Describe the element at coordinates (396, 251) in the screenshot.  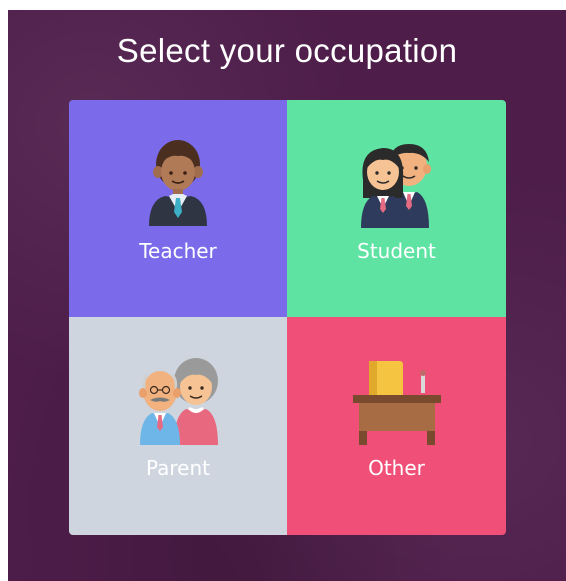
I see `student-label: Student` at that location.